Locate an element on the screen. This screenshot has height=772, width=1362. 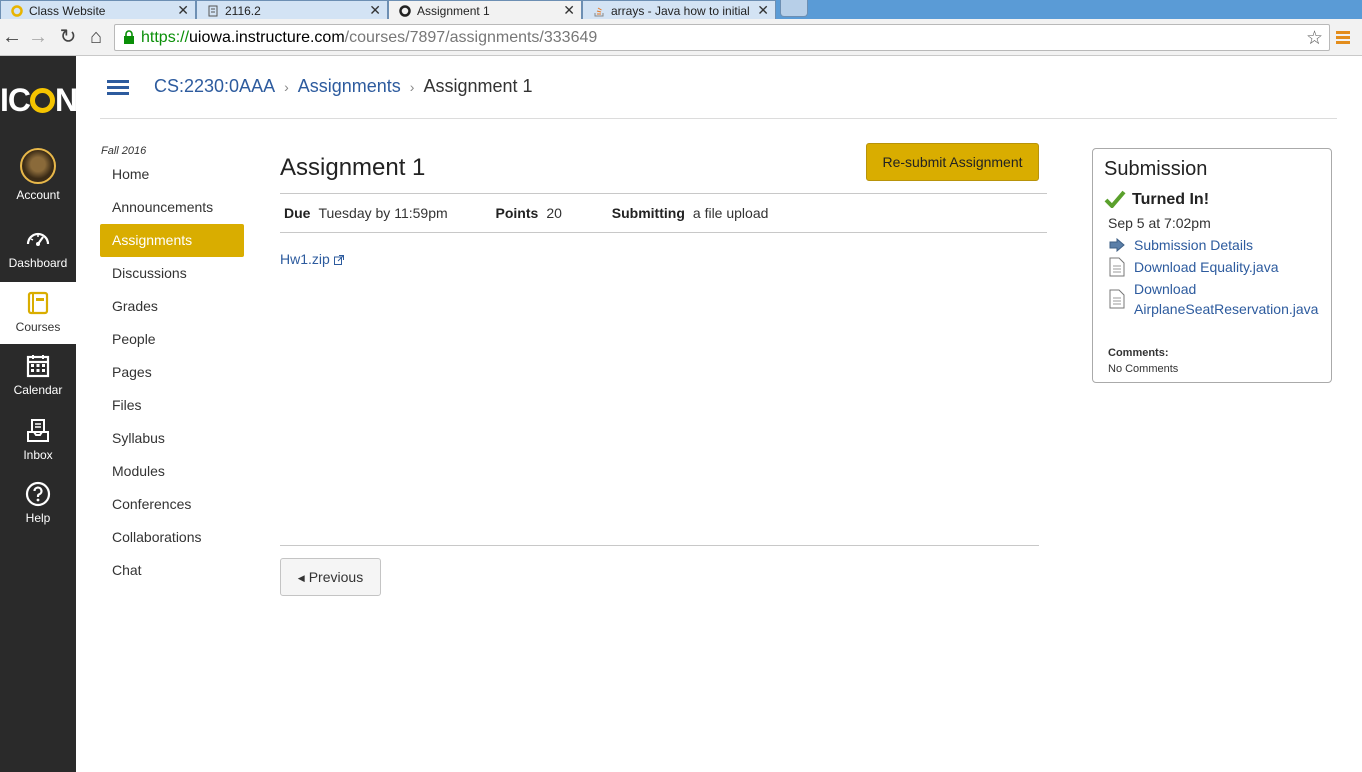
due-value: Tuesday by 11:59pm is located at coordinates (383, 213).